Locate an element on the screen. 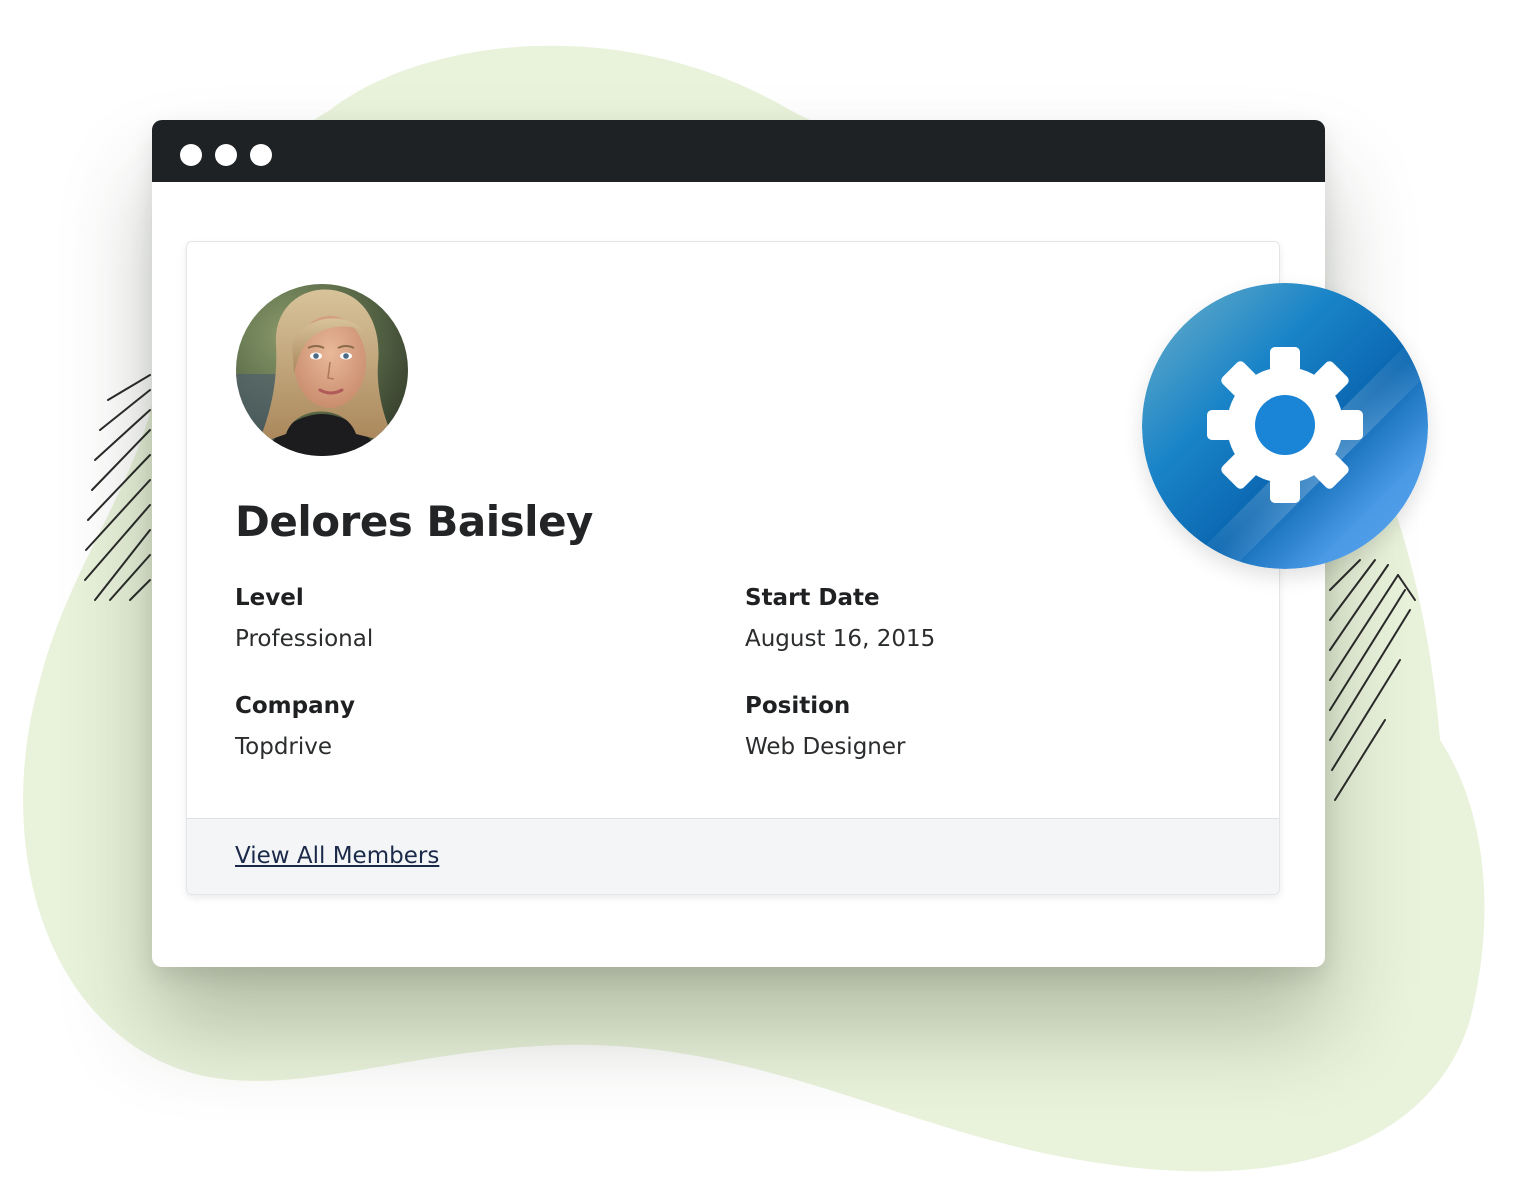 This screenshot has width=1536, height=1195. settings-badge is located at coordinates (1285, 426).